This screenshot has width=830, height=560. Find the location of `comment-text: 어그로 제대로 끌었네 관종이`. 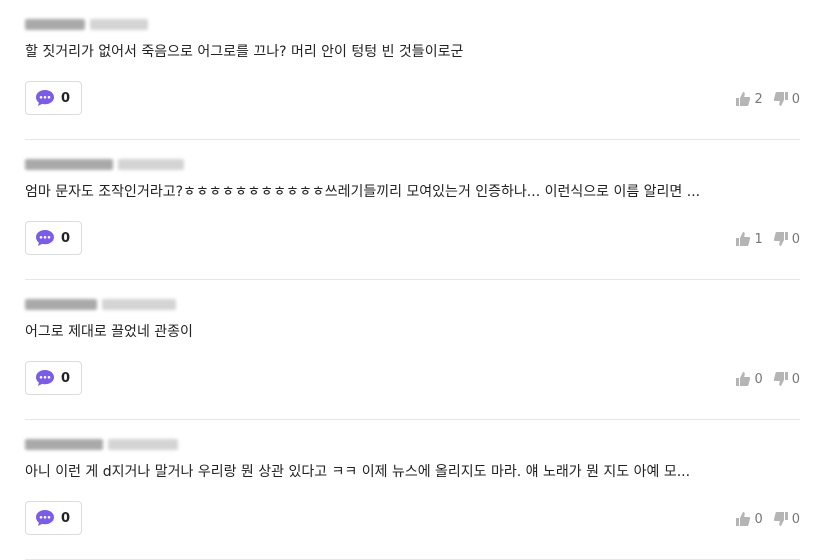

comment-text: 어그로 제대로 끌었네 관종이 is located at coordinates (109, 332).